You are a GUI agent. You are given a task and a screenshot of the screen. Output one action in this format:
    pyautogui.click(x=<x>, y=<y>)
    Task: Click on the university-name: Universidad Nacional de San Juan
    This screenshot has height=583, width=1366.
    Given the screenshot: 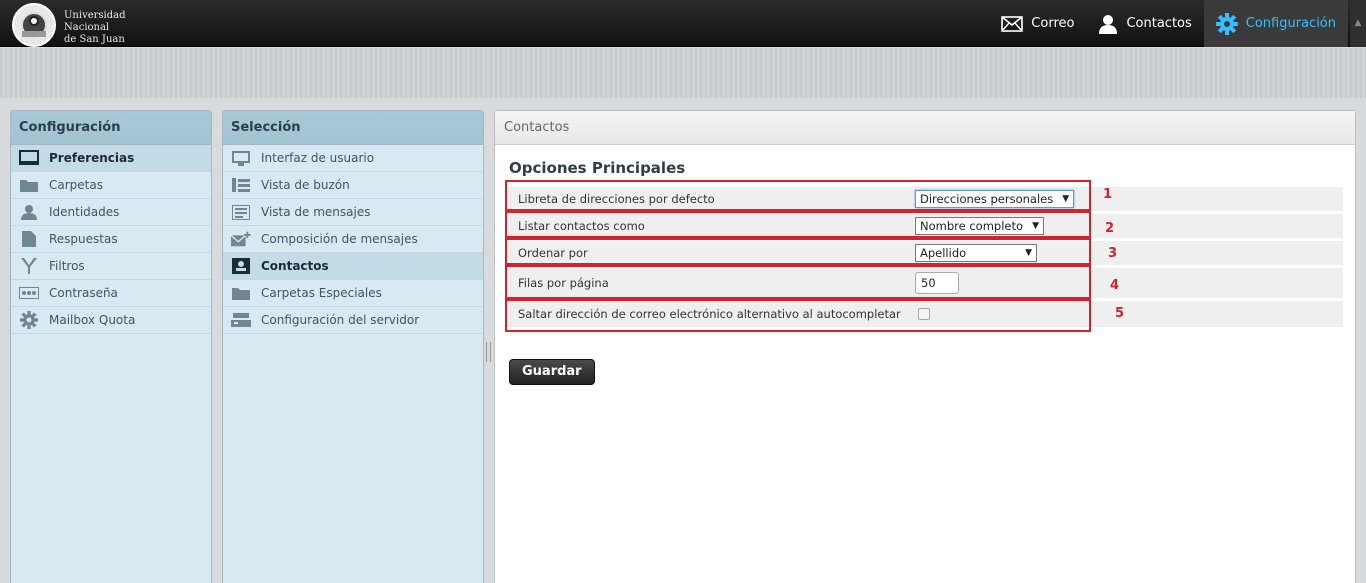 What is the action you would take?
    pyautogui.click(x=99, y=28)
    